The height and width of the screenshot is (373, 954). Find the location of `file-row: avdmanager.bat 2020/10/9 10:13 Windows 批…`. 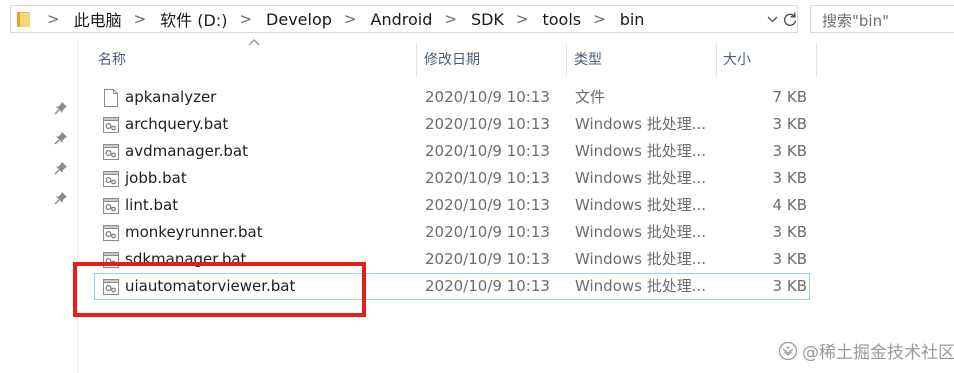

file-row: avdmanager.bat 2020/10/9 10:13 Windows 批… is located at coordinates (452, 151).